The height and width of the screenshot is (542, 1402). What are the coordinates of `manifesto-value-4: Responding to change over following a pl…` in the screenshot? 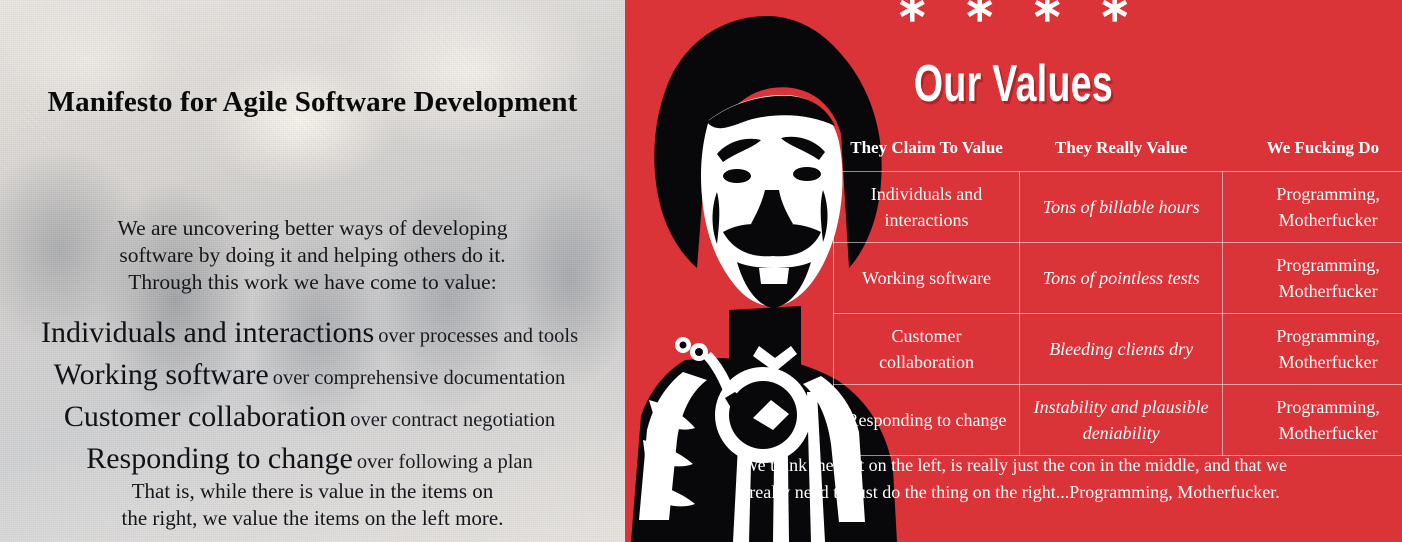 It's located at (309, 461).